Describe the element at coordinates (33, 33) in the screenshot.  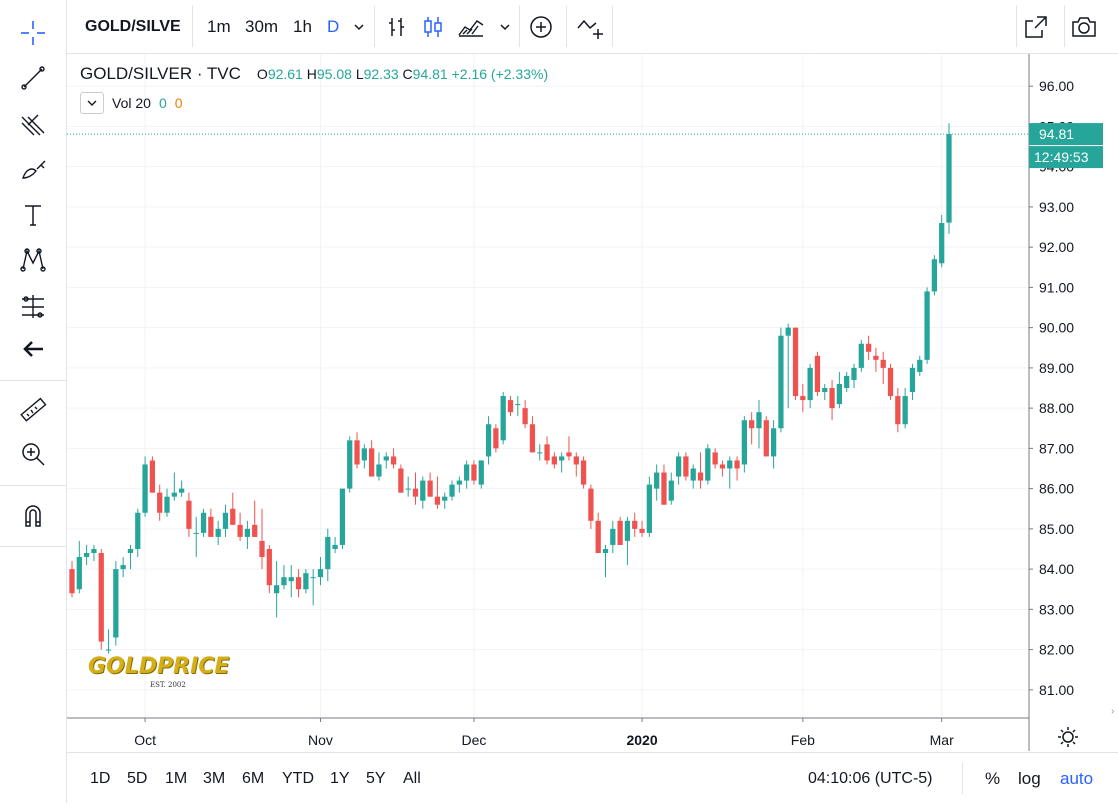
I see `crosshair-icon` at that location.